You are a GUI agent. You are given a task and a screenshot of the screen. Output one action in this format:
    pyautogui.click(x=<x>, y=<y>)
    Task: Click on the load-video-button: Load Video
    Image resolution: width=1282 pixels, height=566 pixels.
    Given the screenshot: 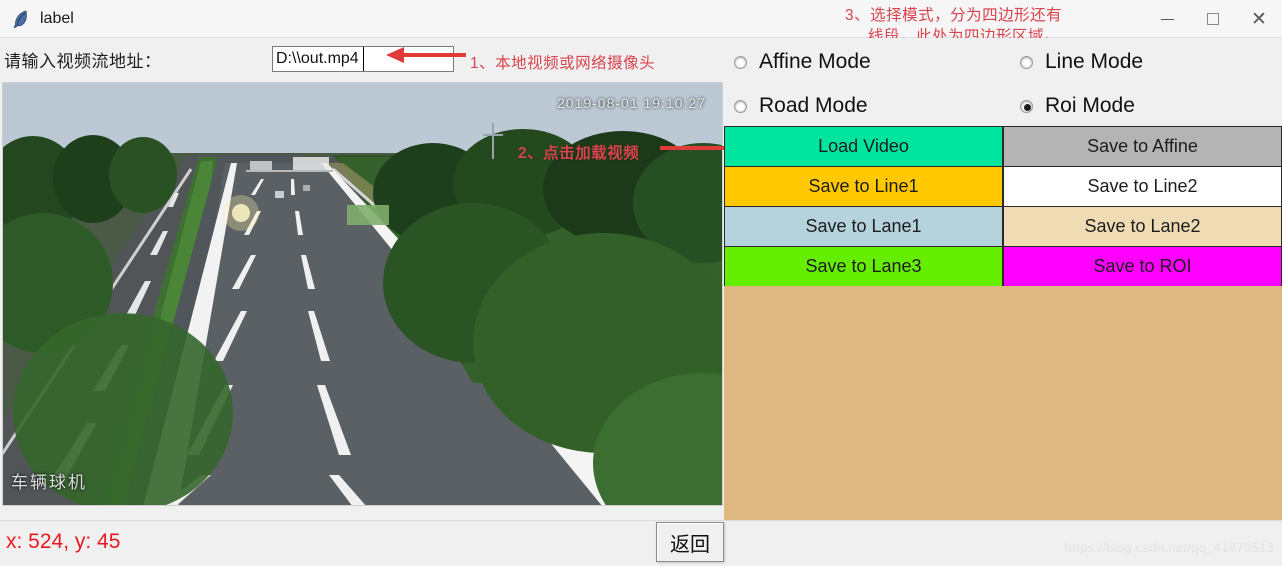 What is the action you would take?
    pyautogui.click(x=863, y=147)
    